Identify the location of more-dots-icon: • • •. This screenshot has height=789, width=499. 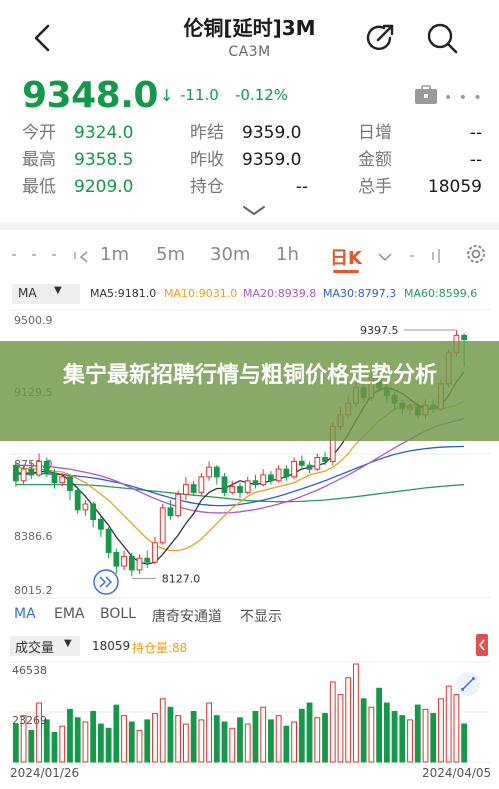
(463, 98).